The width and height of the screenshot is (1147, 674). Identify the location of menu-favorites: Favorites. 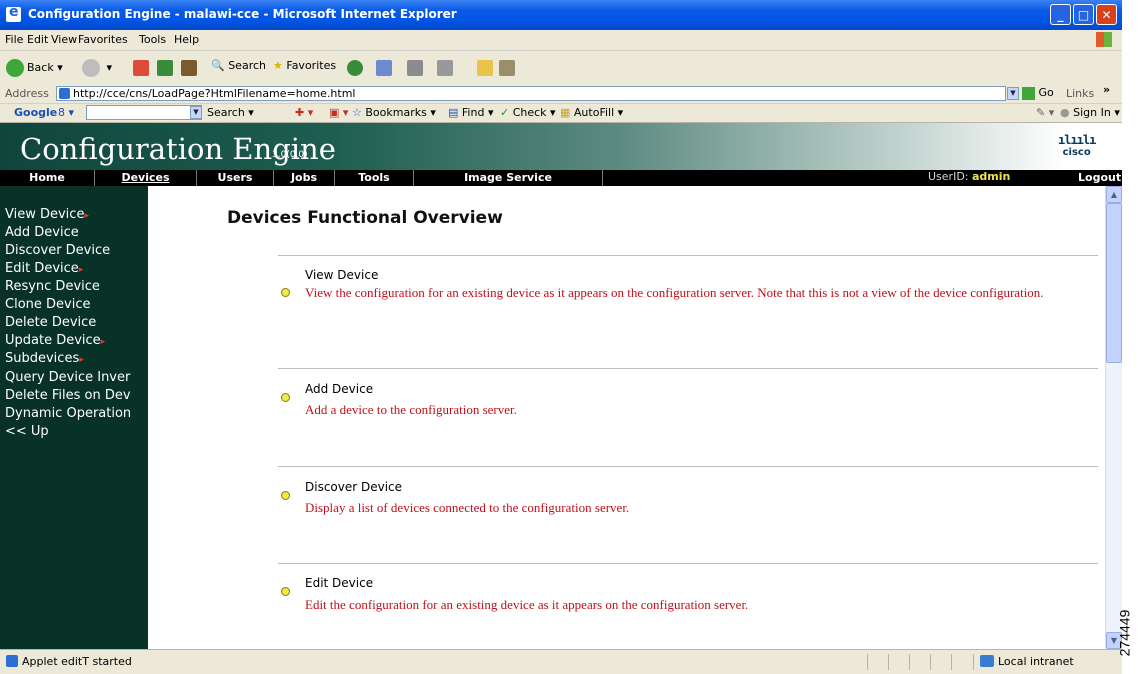
(103, 39).